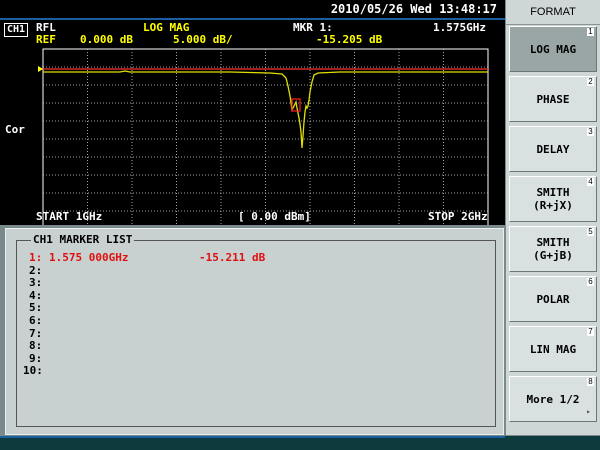 The width and height of the screenshot is (600, 450). Describe the element at coordinates (40, 69) in the screenshot. I see `reference-arrow` at that location.